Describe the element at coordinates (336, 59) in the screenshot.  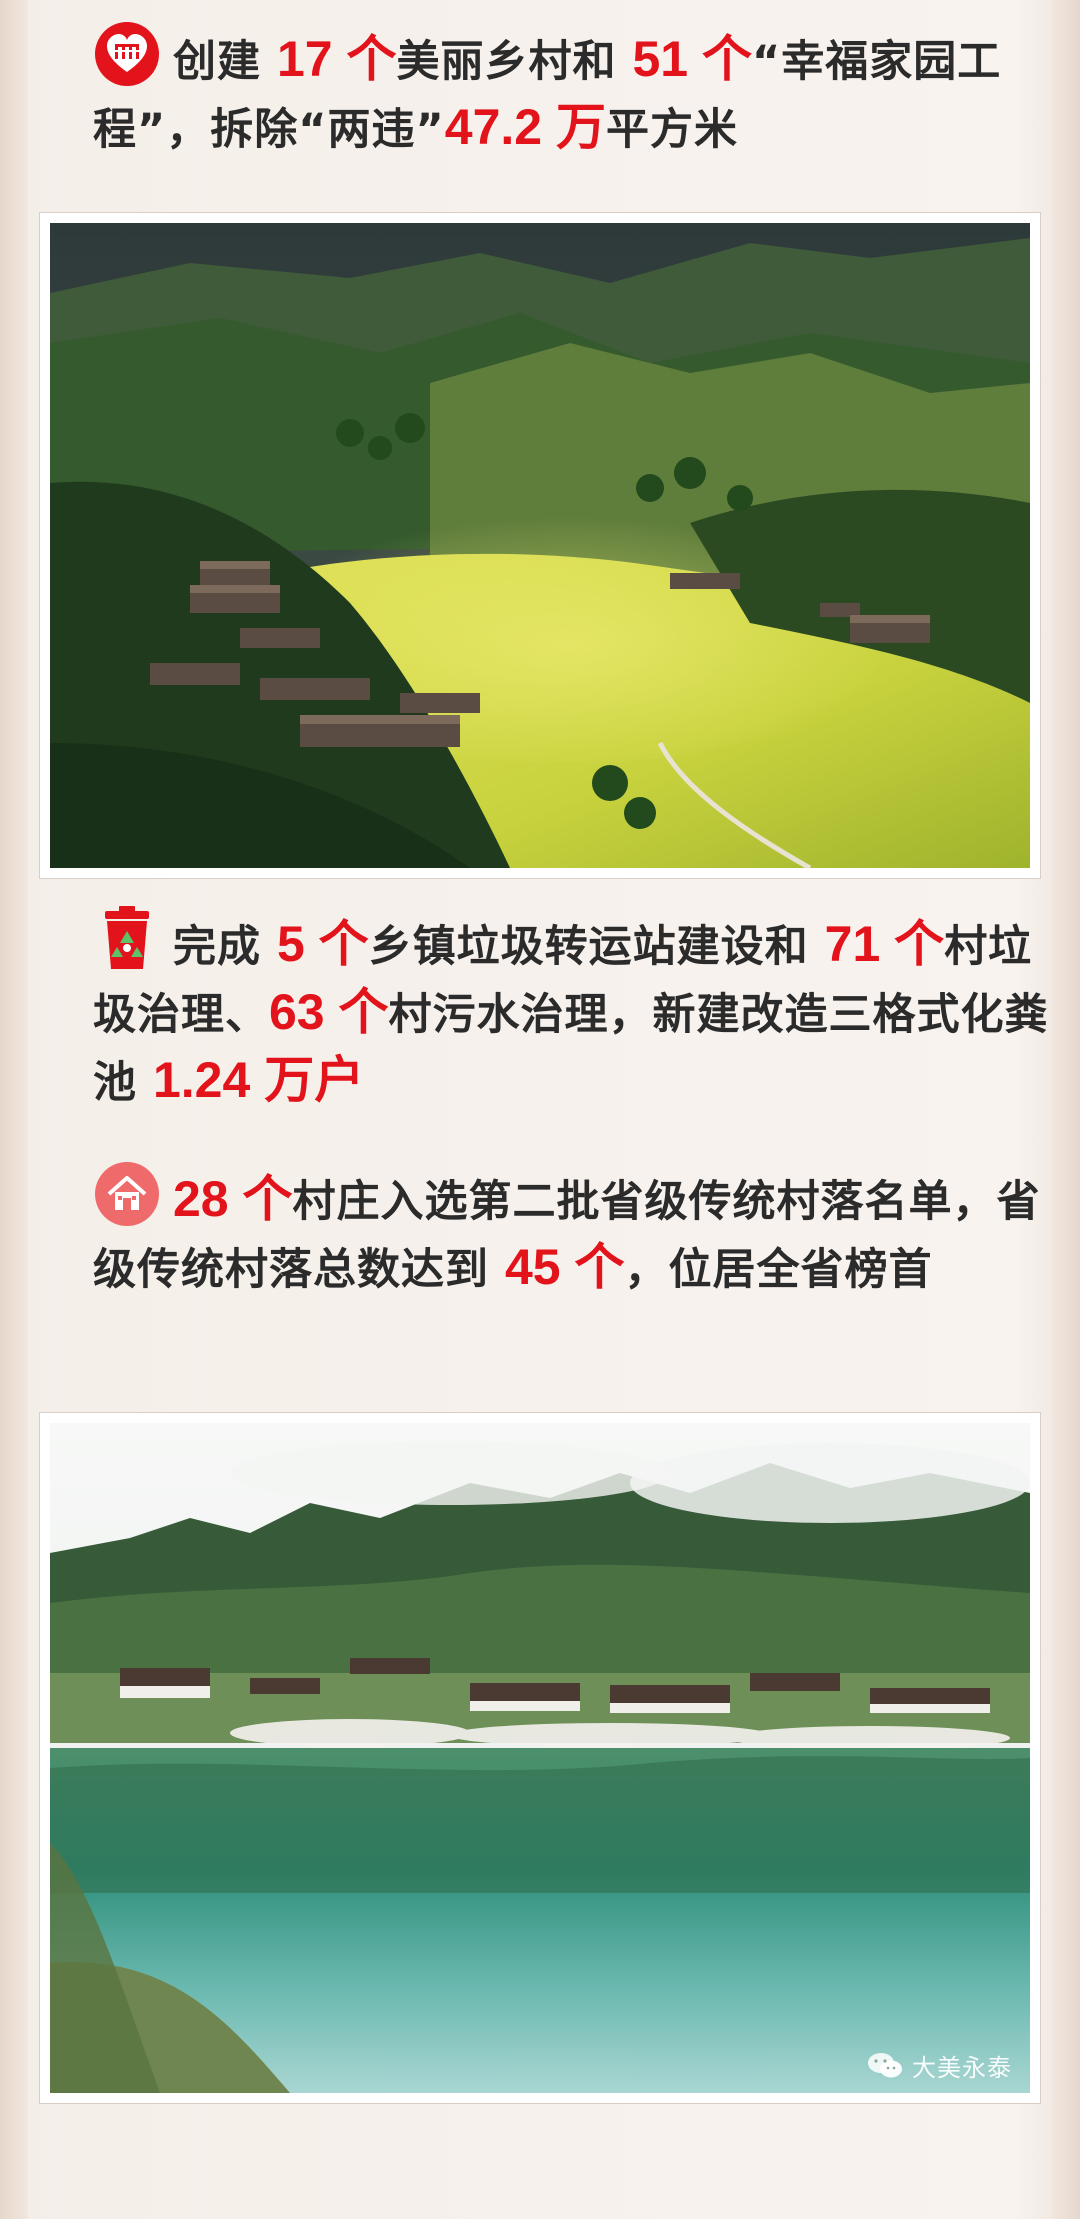
I see `highlight-number: 17 个` at that location.